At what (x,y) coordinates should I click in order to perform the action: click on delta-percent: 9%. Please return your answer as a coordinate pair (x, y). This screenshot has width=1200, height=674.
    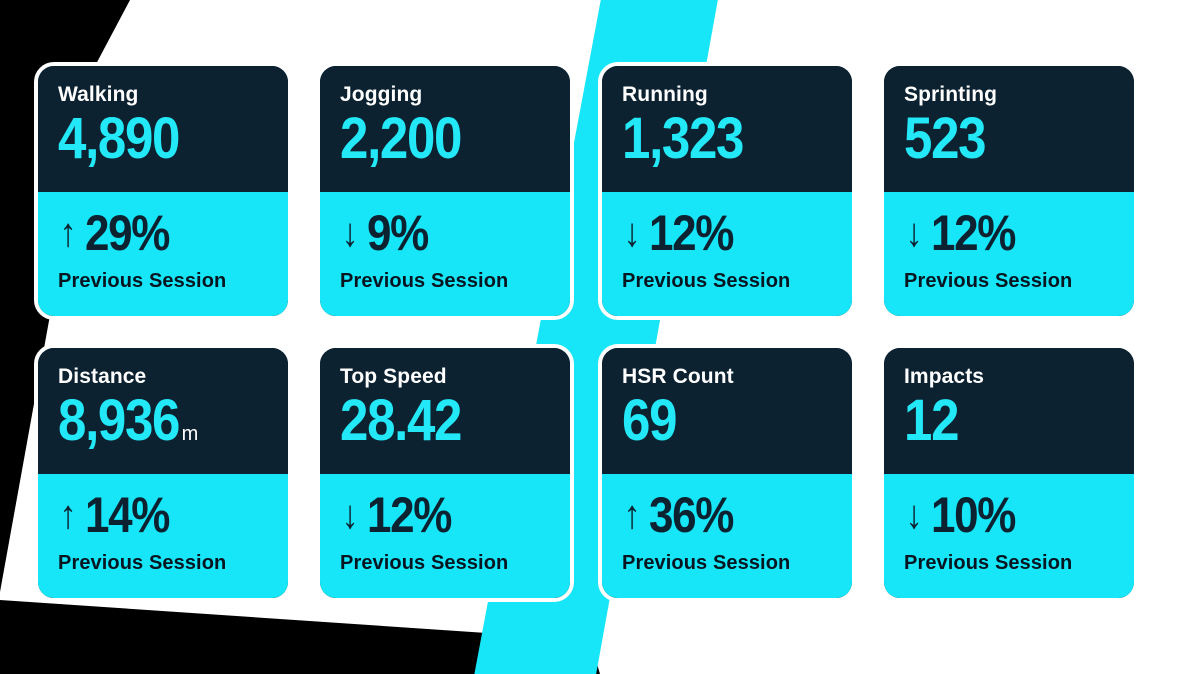
    Looking at the image, I should click on (398, 233).